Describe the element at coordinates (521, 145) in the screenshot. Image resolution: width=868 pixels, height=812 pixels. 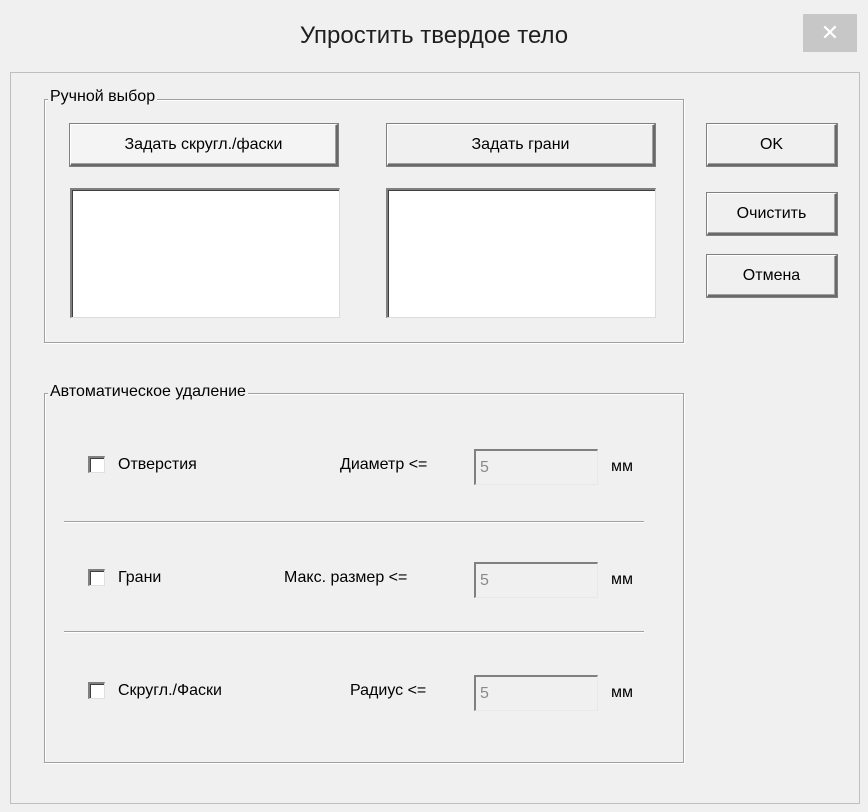
I see `set-faces-button: Задать грани` at that location.